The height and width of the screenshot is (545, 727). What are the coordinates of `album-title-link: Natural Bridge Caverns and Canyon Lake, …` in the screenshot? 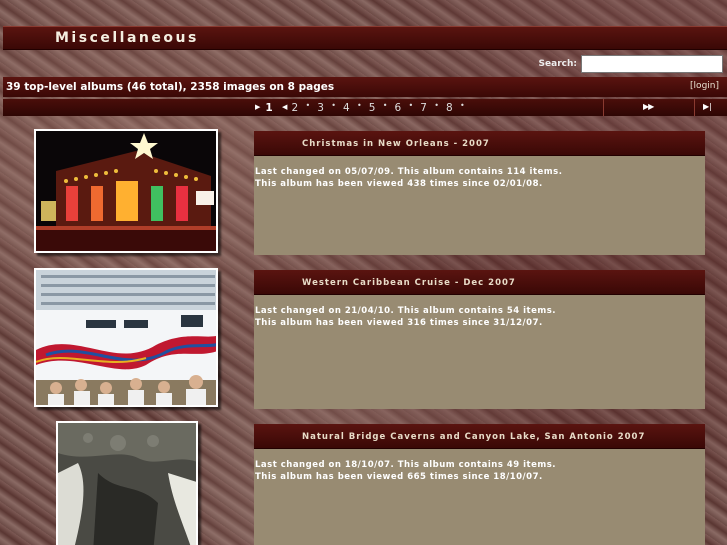 It's located at (473, 437).